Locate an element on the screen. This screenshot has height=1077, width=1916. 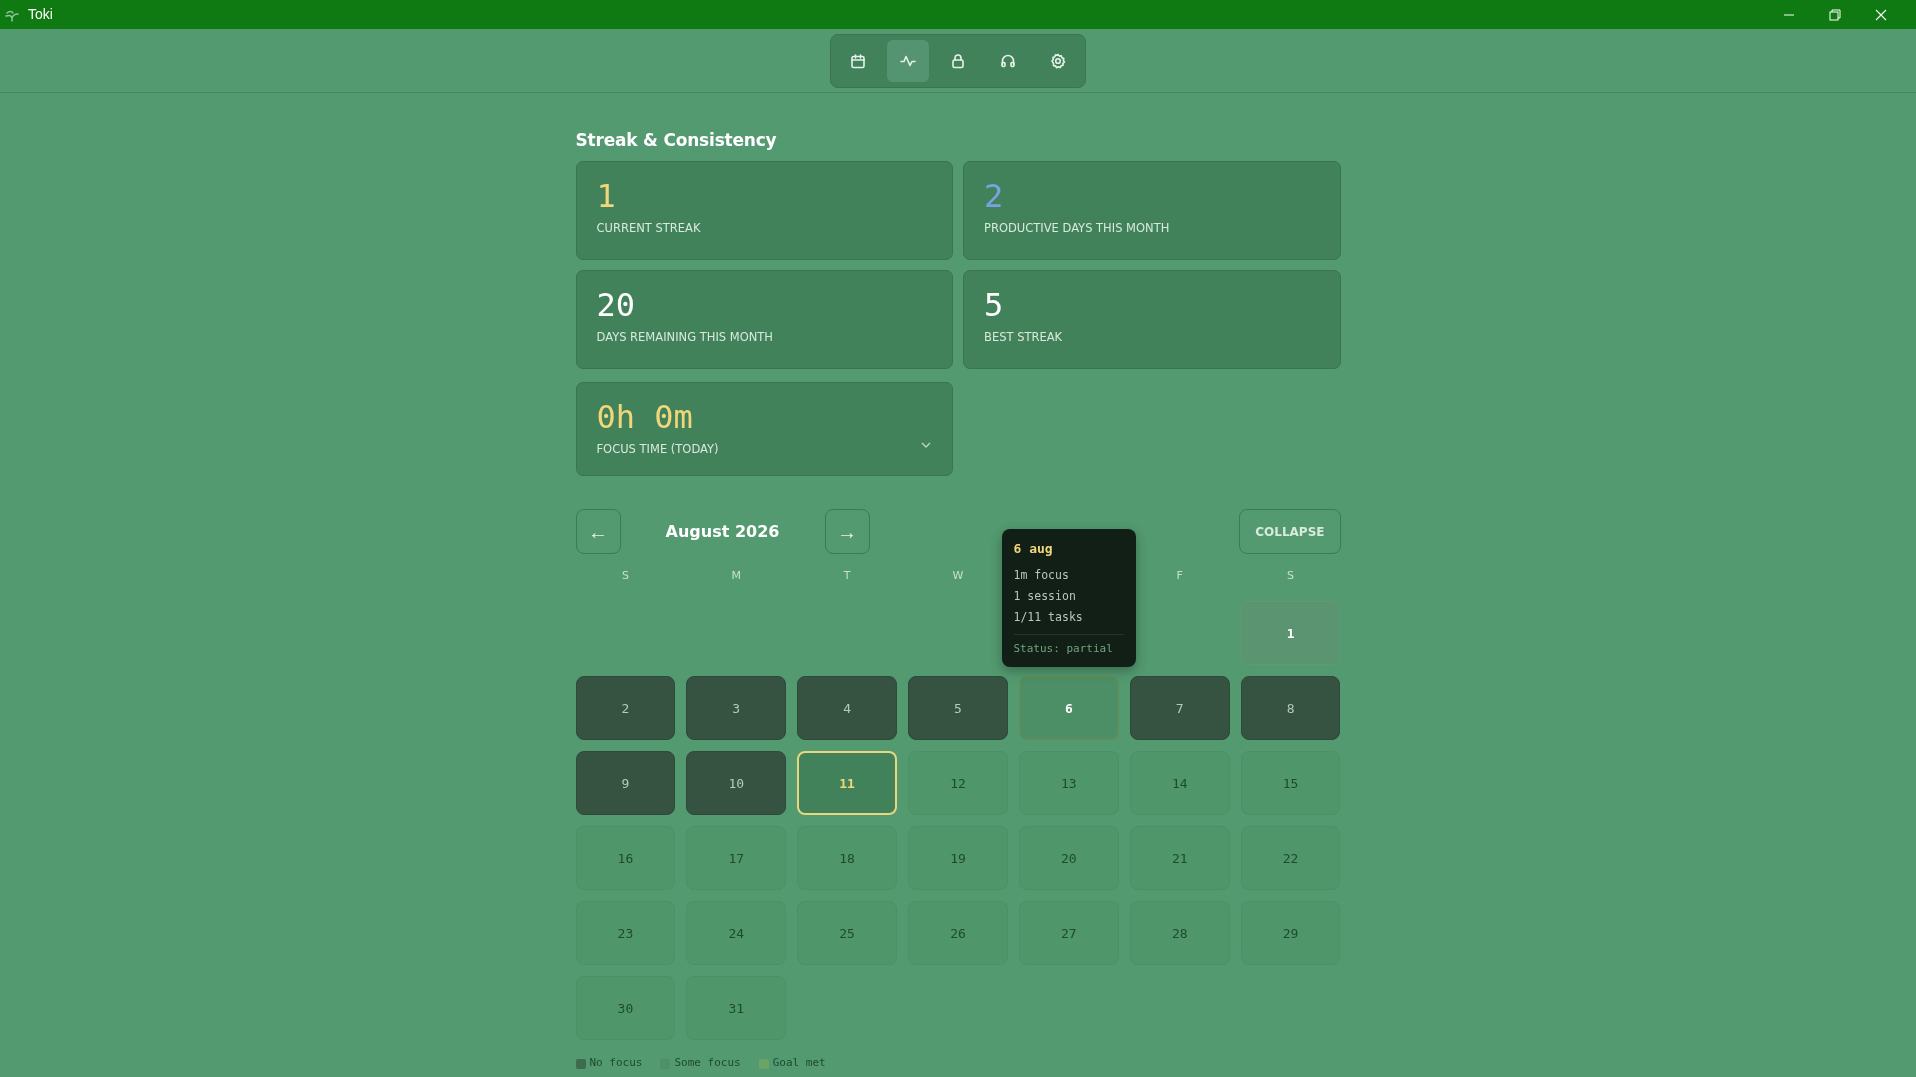
legend-label: Goal met is located at coordinates (799, 1063).